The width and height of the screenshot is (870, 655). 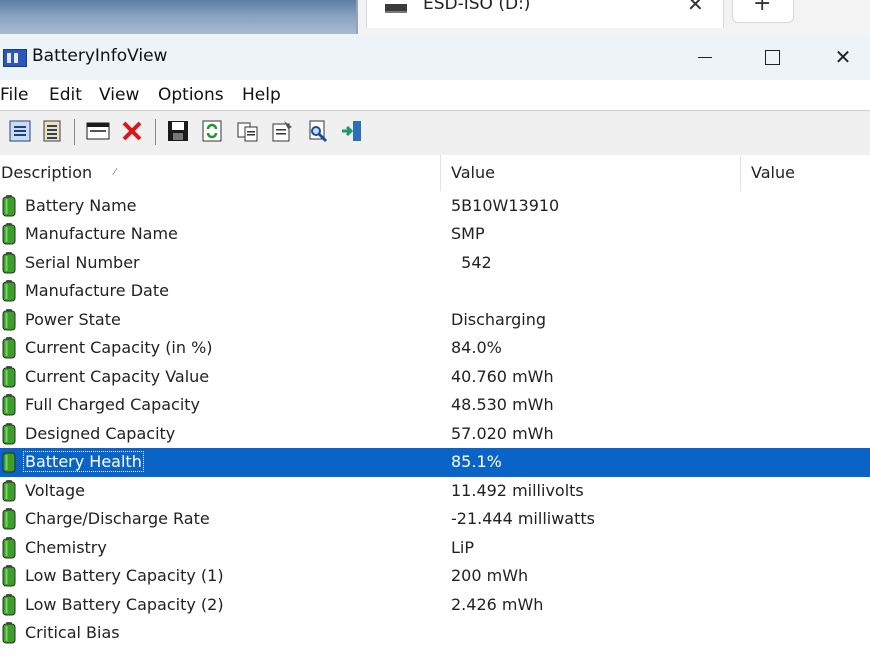 What do you see at coordinates (14, 95) in the screenshot?
I see `menu-file: File` at bounding box center [14, 95].